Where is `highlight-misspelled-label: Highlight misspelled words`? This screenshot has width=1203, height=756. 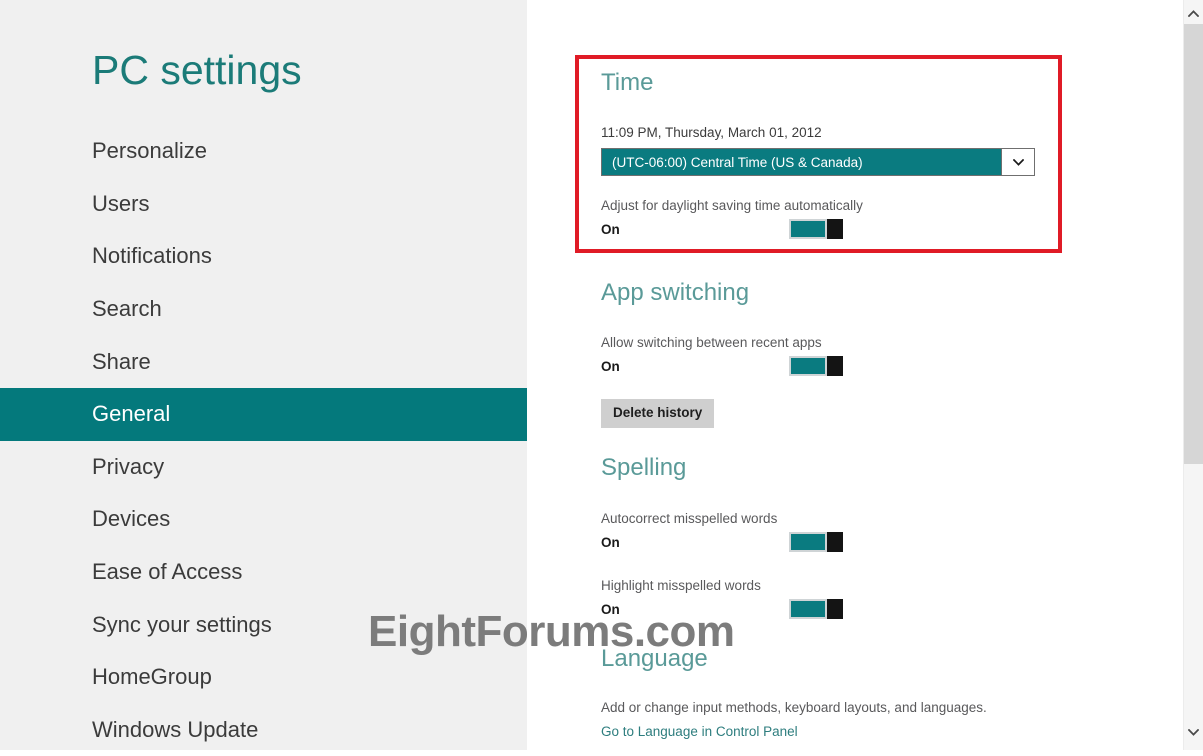 highlight-misspelled-label: Highlight misspelled words is located at coordinates (681, 585).